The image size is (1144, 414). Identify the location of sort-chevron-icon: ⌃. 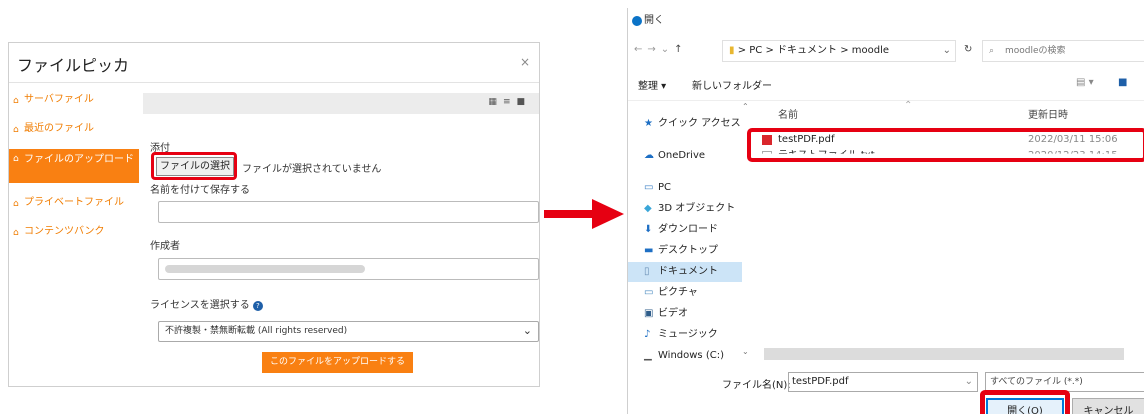
(908, 105).